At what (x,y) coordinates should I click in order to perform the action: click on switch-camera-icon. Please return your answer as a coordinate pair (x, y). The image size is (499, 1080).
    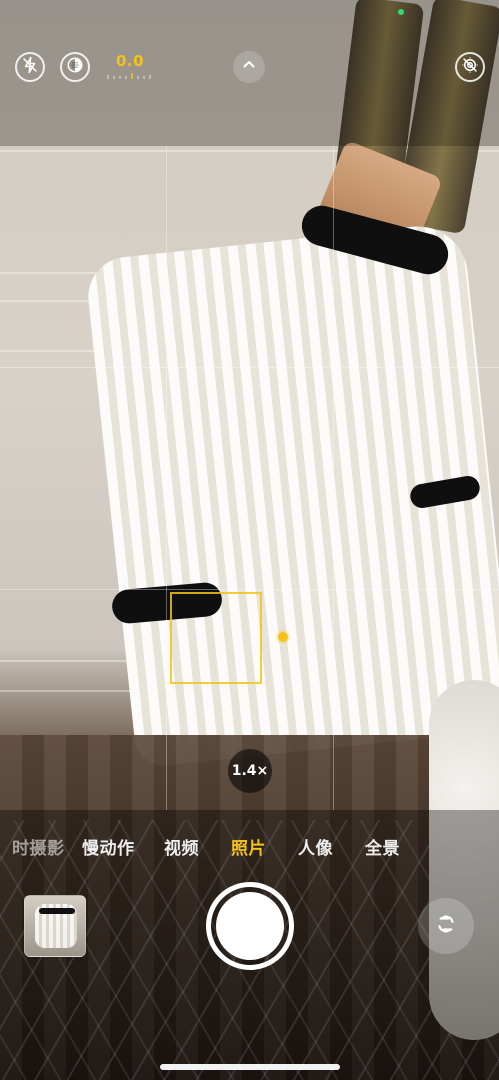
    Looking at the image, I should click on (446, 926).